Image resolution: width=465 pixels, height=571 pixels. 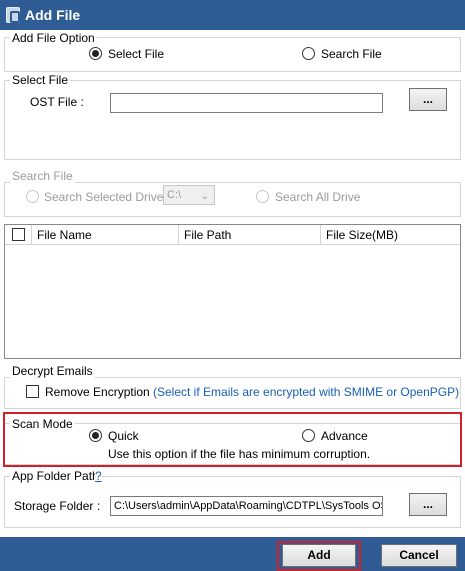 What do you see at coordinates (232, 15) in the screenshot?
I see `title-bar: Add File` at bounding box center [232, 15].